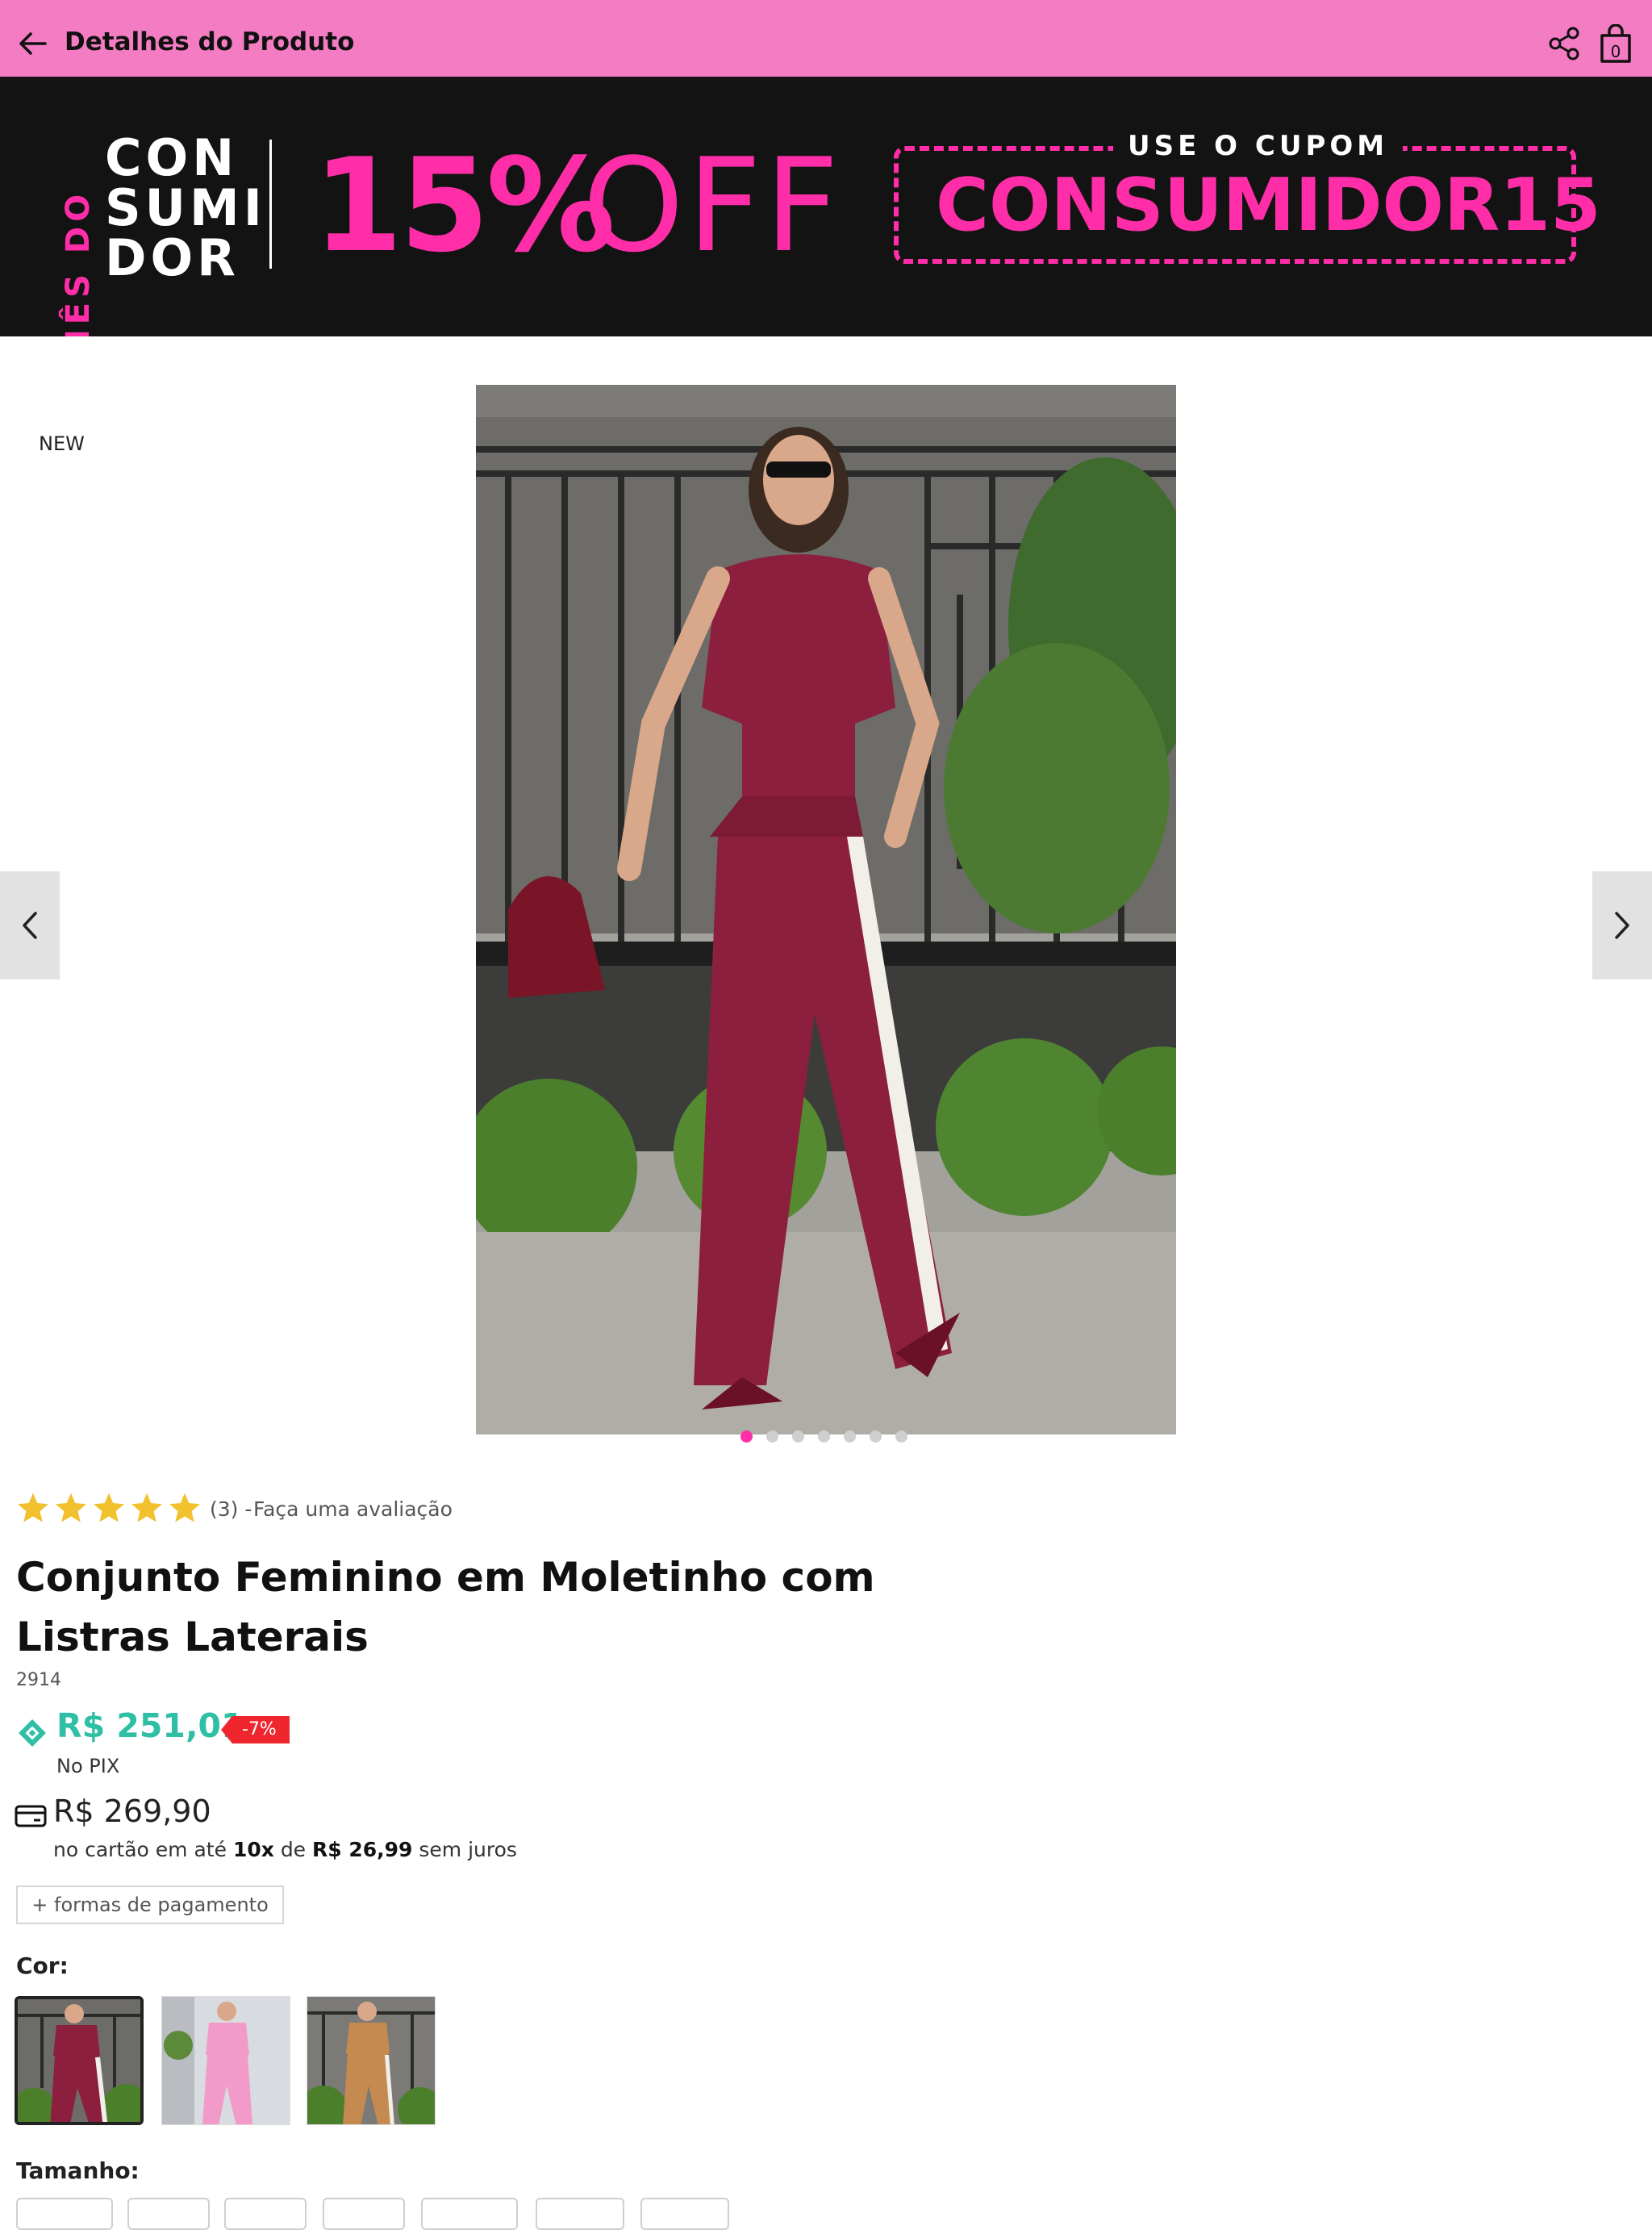 The height and width of the screenshot is (2230, 1652). Describe the element at coordinates (1616, 51) in the screenshot. I see `cart-count: 0` at that location.